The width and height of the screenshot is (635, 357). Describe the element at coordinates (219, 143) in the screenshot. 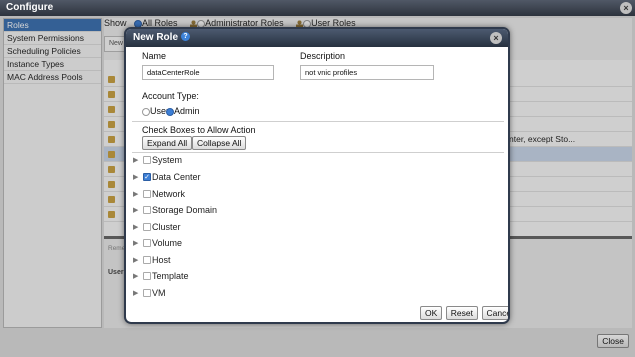

I see `collapse-all-button: Collapse All` at that location.